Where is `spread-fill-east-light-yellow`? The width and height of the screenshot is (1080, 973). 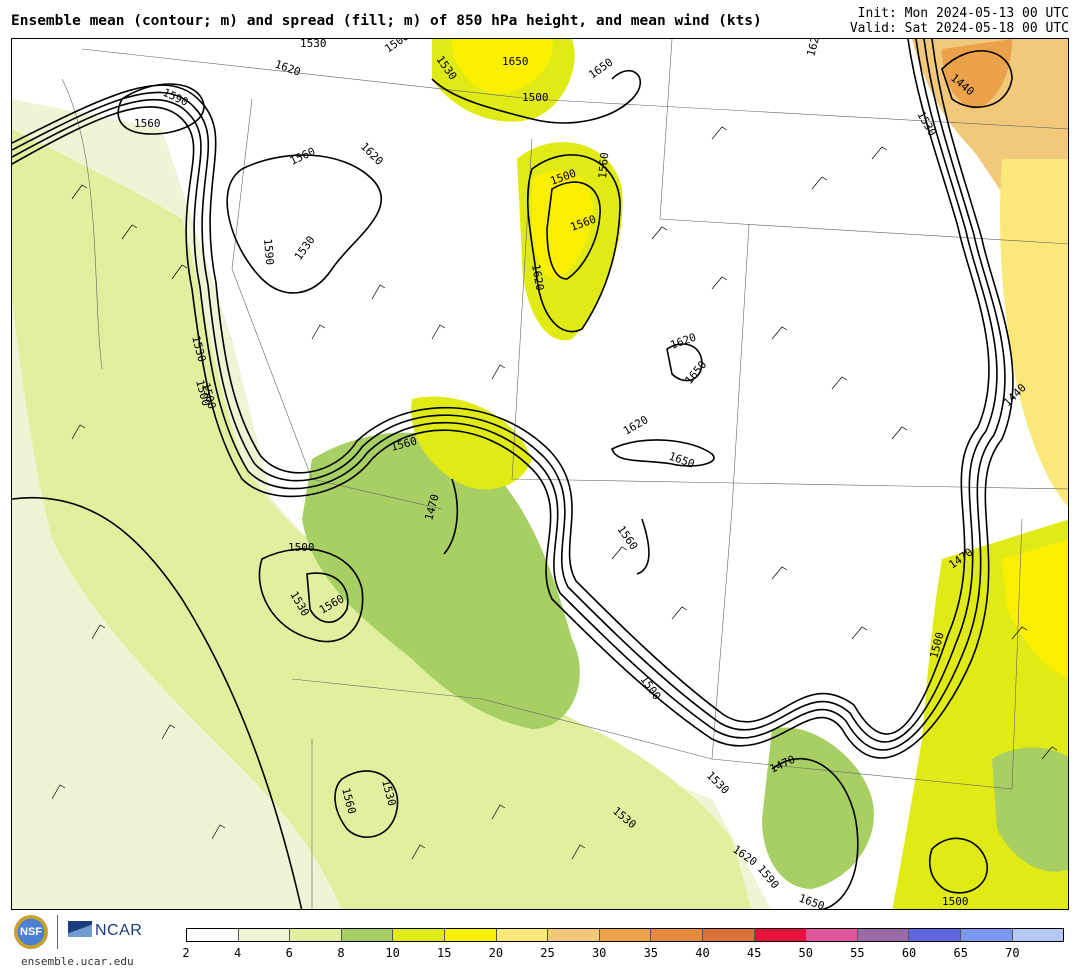
spread-fill-east-light-yellow is located at coordinates (1034, 333).